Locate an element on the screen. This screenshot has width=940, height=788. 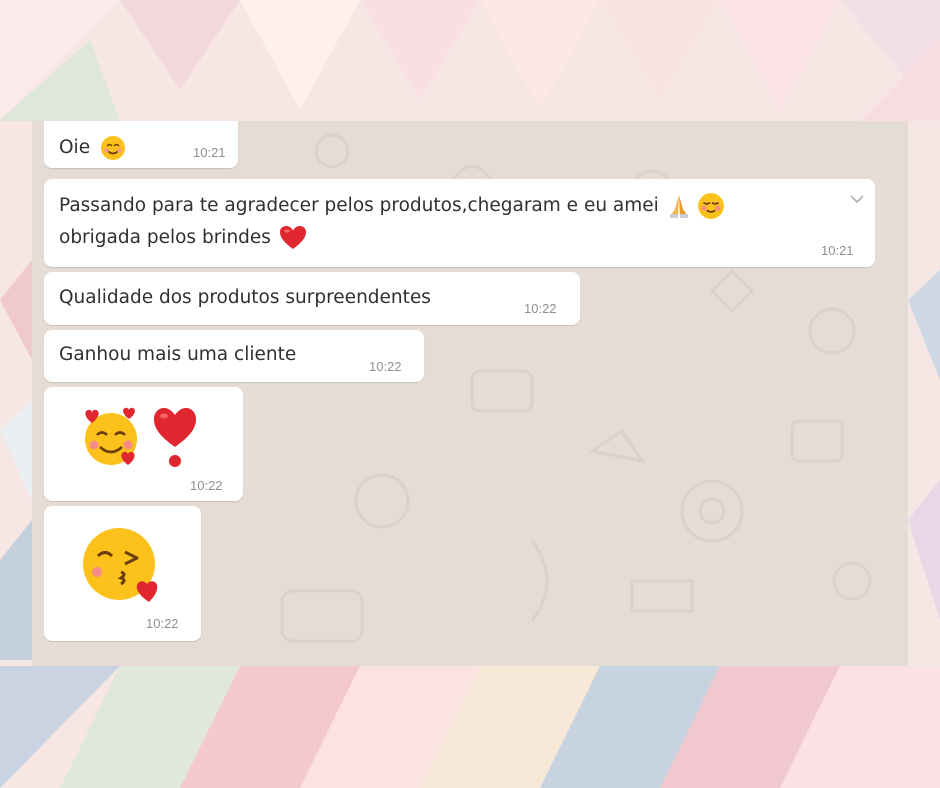
message-bubble: Oie 10:21 is located at coordinates (141, 144).